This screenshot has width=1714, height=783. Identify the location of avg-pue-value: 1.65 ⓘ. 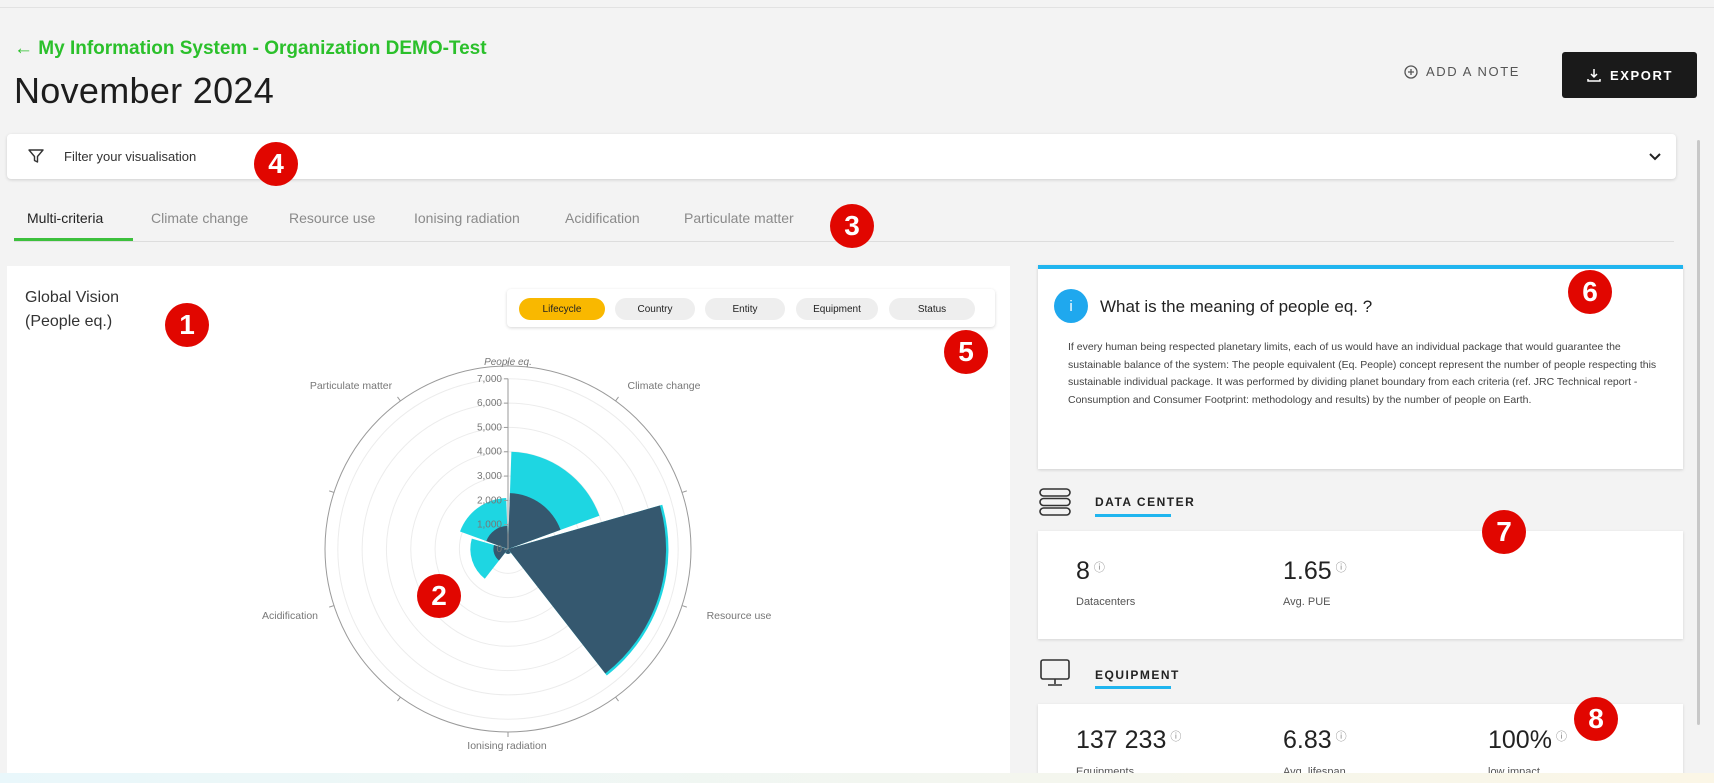
(1315, 571).